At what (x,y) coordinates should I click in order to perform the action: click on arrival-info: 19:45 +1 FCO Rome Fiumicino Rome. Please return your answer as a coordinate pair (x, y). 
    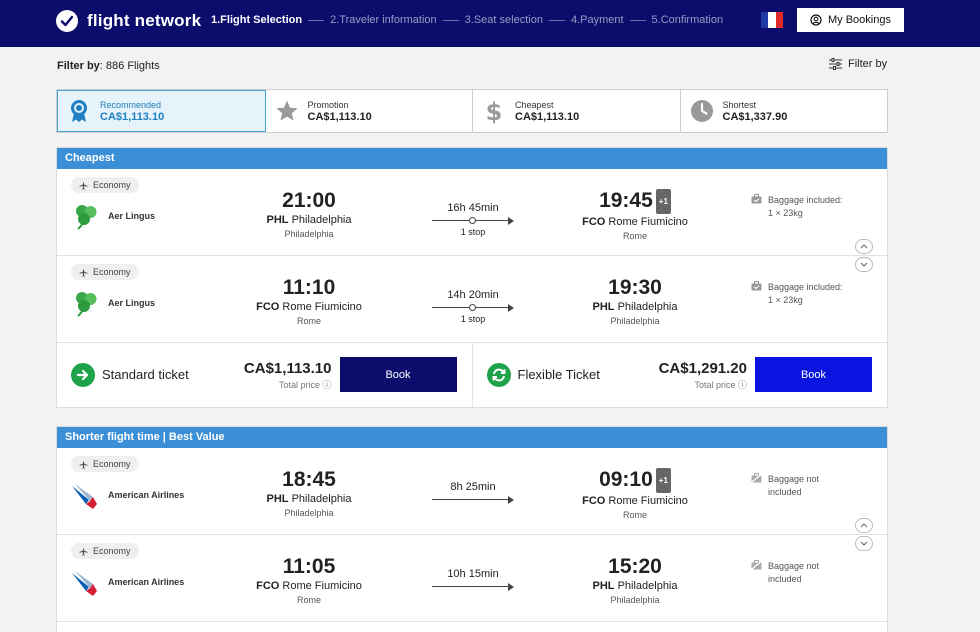
    Looking at the image, I should click on (635, 215).